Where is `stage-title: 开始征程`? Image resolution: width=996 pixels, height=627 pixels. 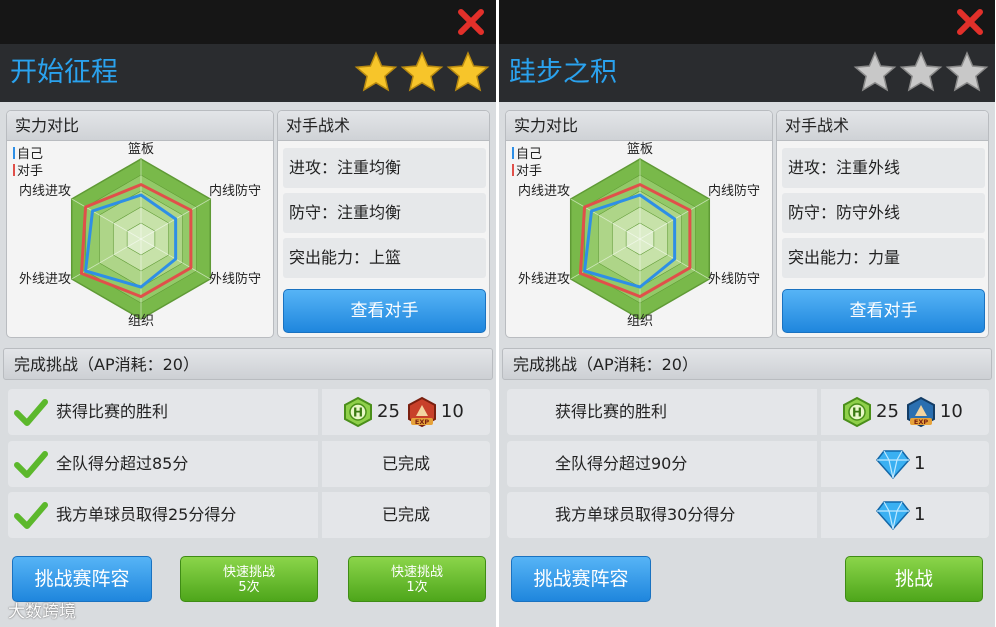 stage-title: 开始征程 is located at coordinates (64, 72).